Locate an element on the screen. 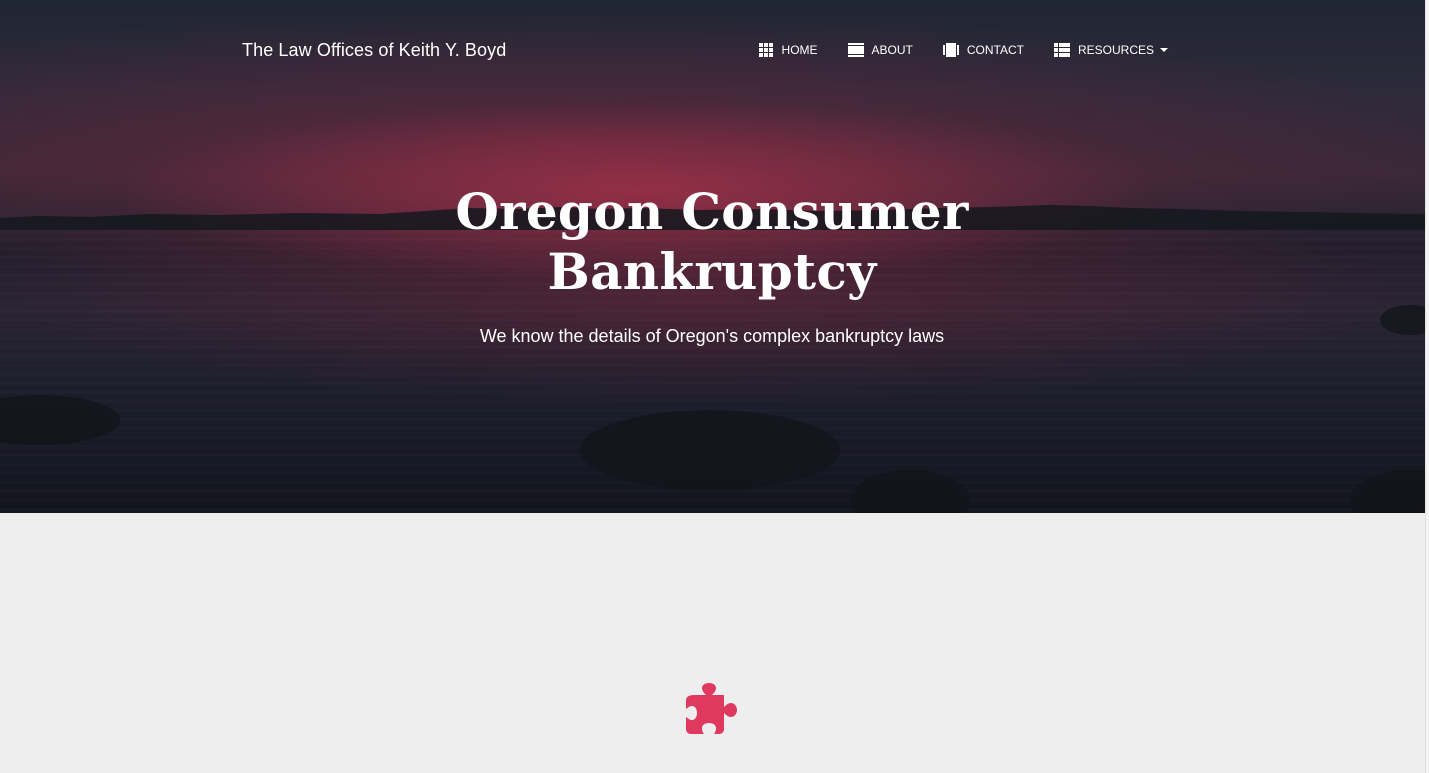  hero-title: Oregon Consumer Bankruptcy is located at coordinates (712, 242).